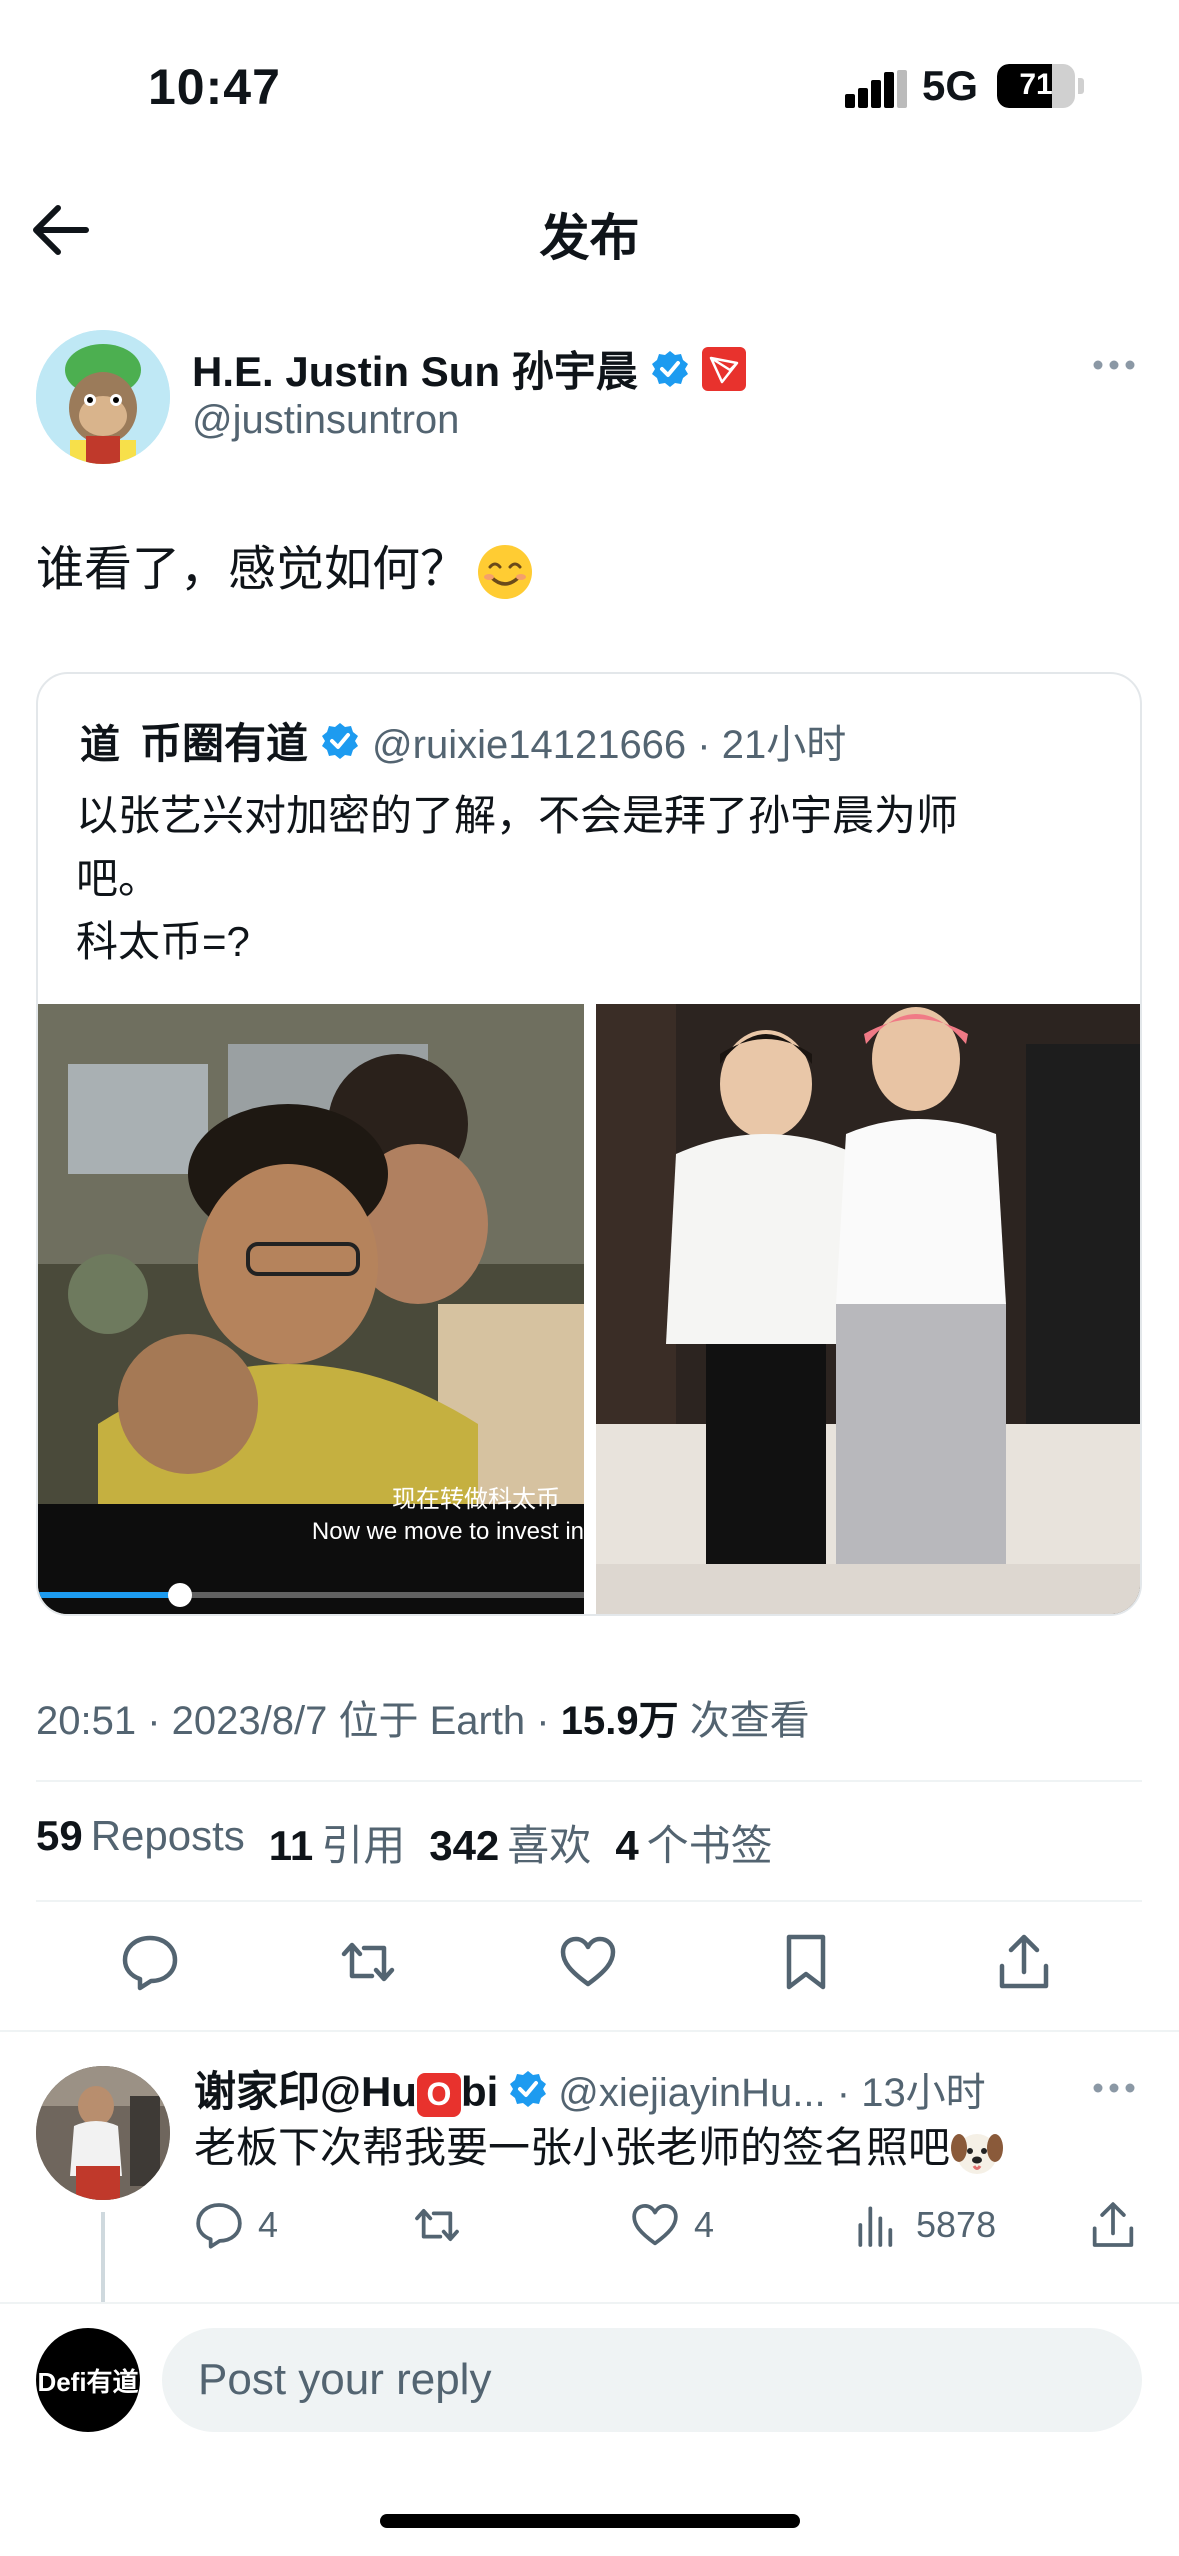  Describe the element at coordinates (956, 2224) in the screenshot. I see `reply-views-count: 5878` at that location.